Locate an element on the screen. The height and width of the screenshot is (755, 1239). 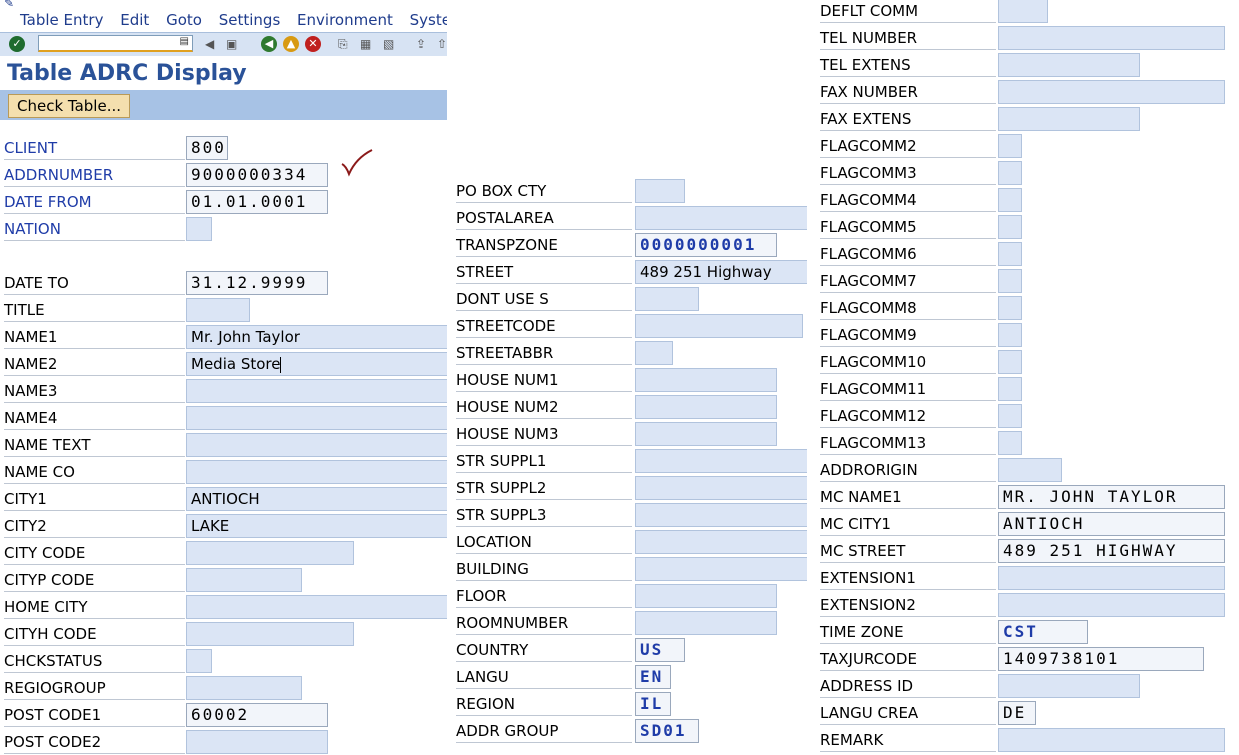
first-page-icon: ⇪ is located at coordinates (421, 44).